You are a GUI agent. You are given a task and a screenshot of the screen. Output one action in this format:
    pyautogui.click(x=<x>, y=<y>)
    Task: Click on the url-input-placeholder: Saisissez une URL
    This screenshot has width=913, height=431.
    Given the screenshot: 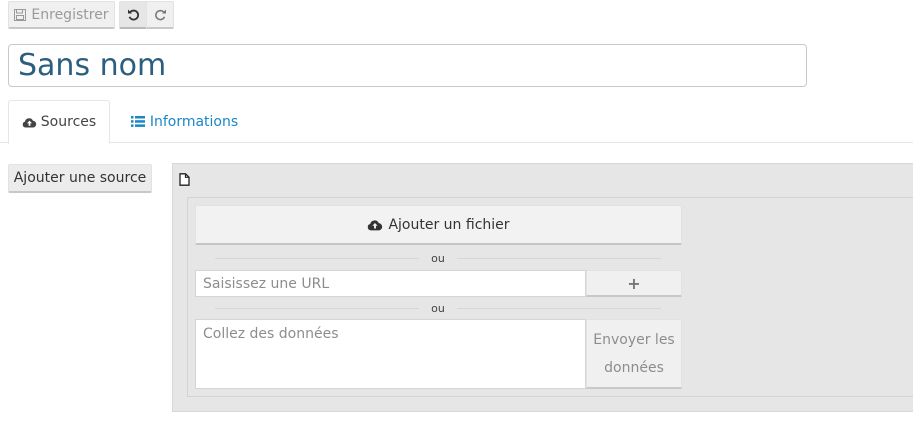 What is the action you would take?
    pyautogui.click(x=266, y=283)
    